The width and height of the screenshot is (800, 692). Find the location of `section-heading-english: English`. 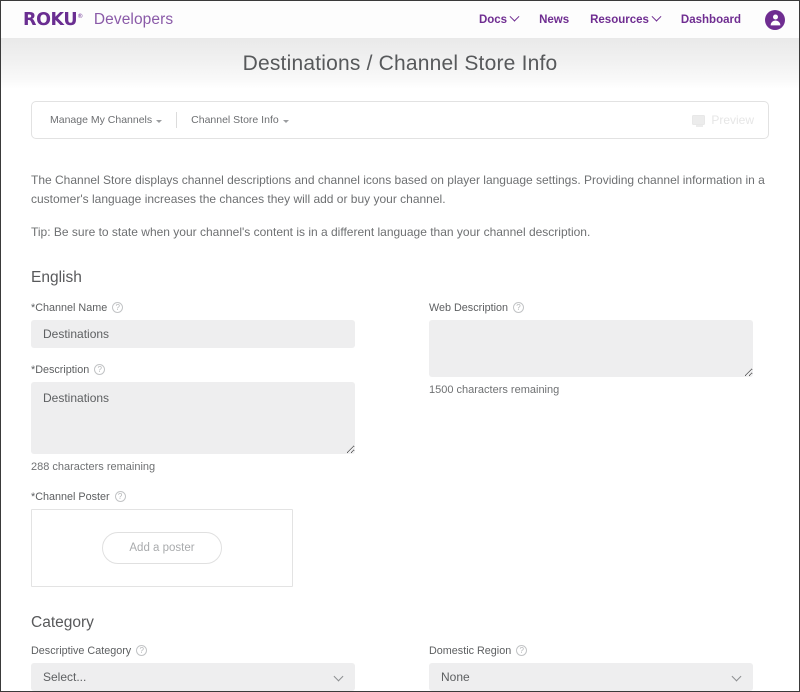

section-heading-english: English is located at coordinates (56, 277).